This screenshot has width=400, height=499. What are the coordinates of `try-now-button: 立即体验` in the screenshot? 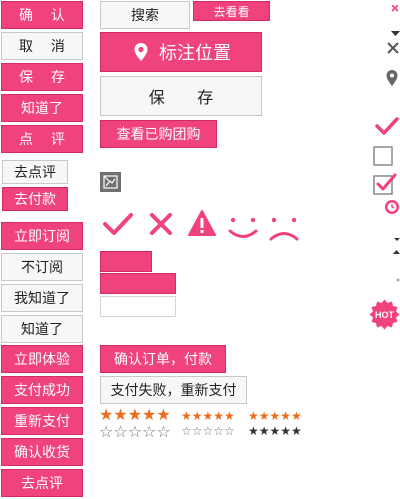 It's located at (42, 359).